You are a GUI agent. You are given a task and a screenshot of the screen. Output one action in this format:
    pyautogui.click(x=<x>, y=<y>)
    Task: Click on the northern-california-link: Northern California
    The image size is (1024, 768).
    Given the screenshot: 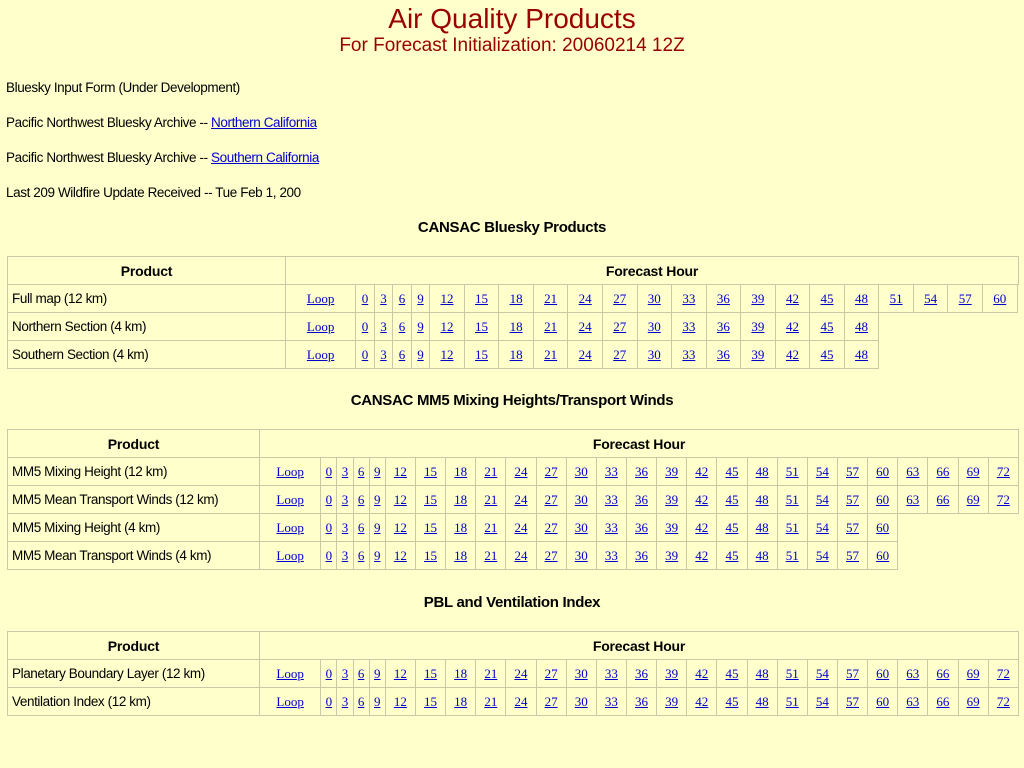 What is the action you would take?
    pyautogui.click(x=264, y=122)
    